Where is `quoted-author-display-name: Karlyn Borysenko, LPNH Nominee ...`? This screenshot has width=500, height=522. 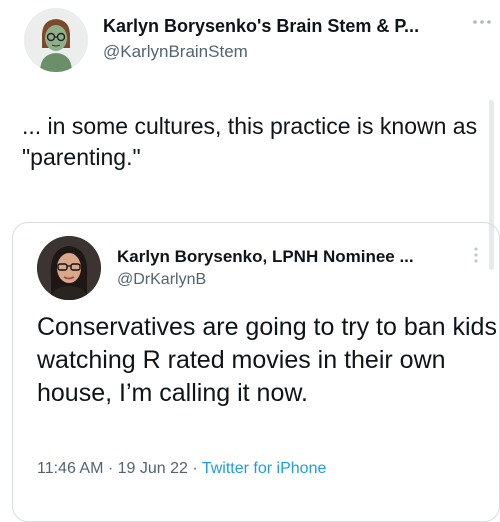
quoted-author-display-name: Karlyn Borysenko, LPNH Nominee ... is located at coordinates (287, 257).